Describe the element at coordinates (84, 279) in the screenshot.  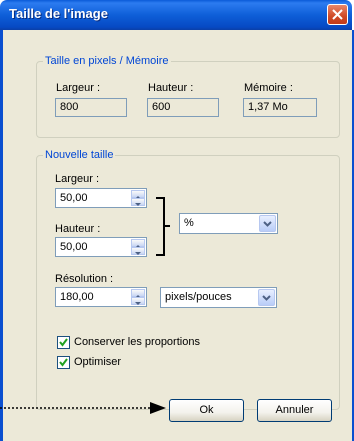
I see `resolution-label: Résolution :` at that location.